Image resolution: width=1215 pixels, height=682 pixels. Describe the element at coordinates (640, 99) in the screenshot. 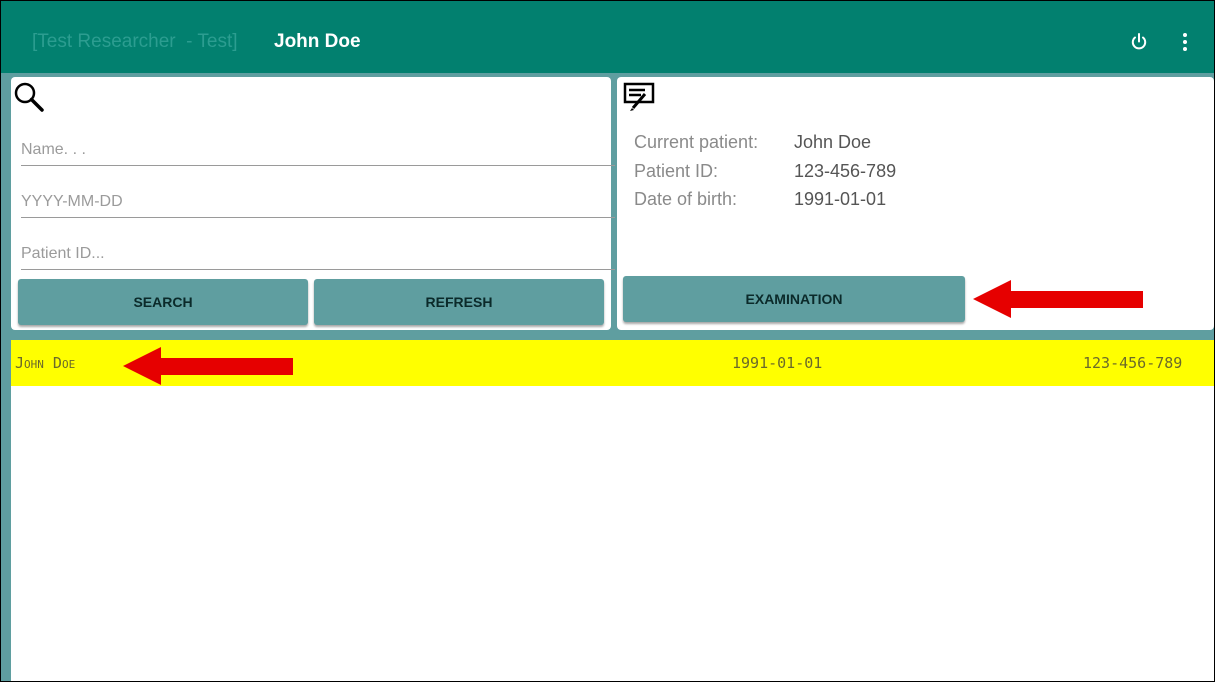

I see `edit-document-icon` at that location.